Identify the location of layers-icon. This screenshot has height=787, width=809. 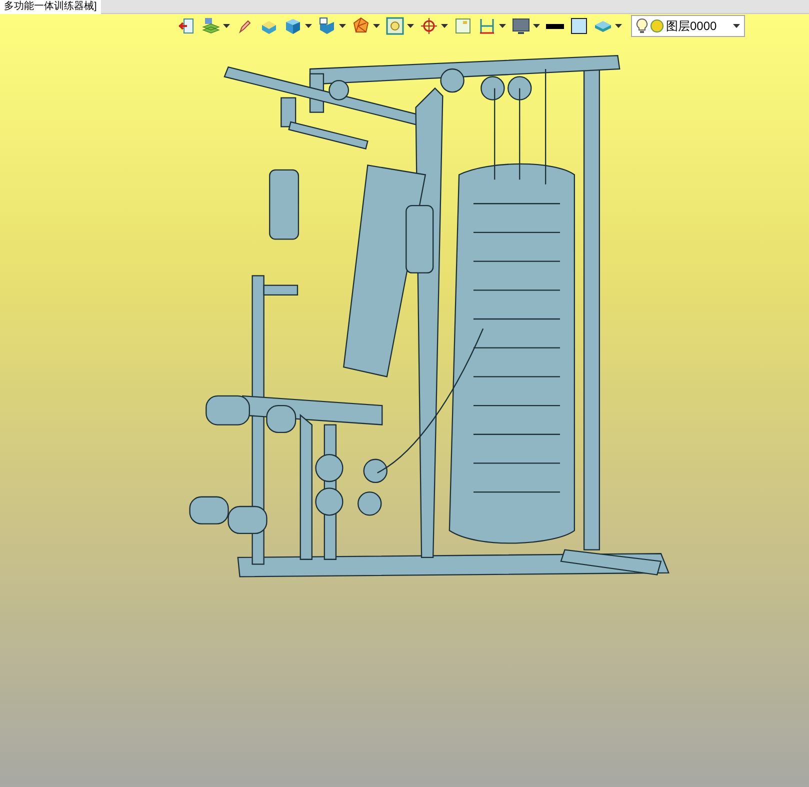
(211, 26).